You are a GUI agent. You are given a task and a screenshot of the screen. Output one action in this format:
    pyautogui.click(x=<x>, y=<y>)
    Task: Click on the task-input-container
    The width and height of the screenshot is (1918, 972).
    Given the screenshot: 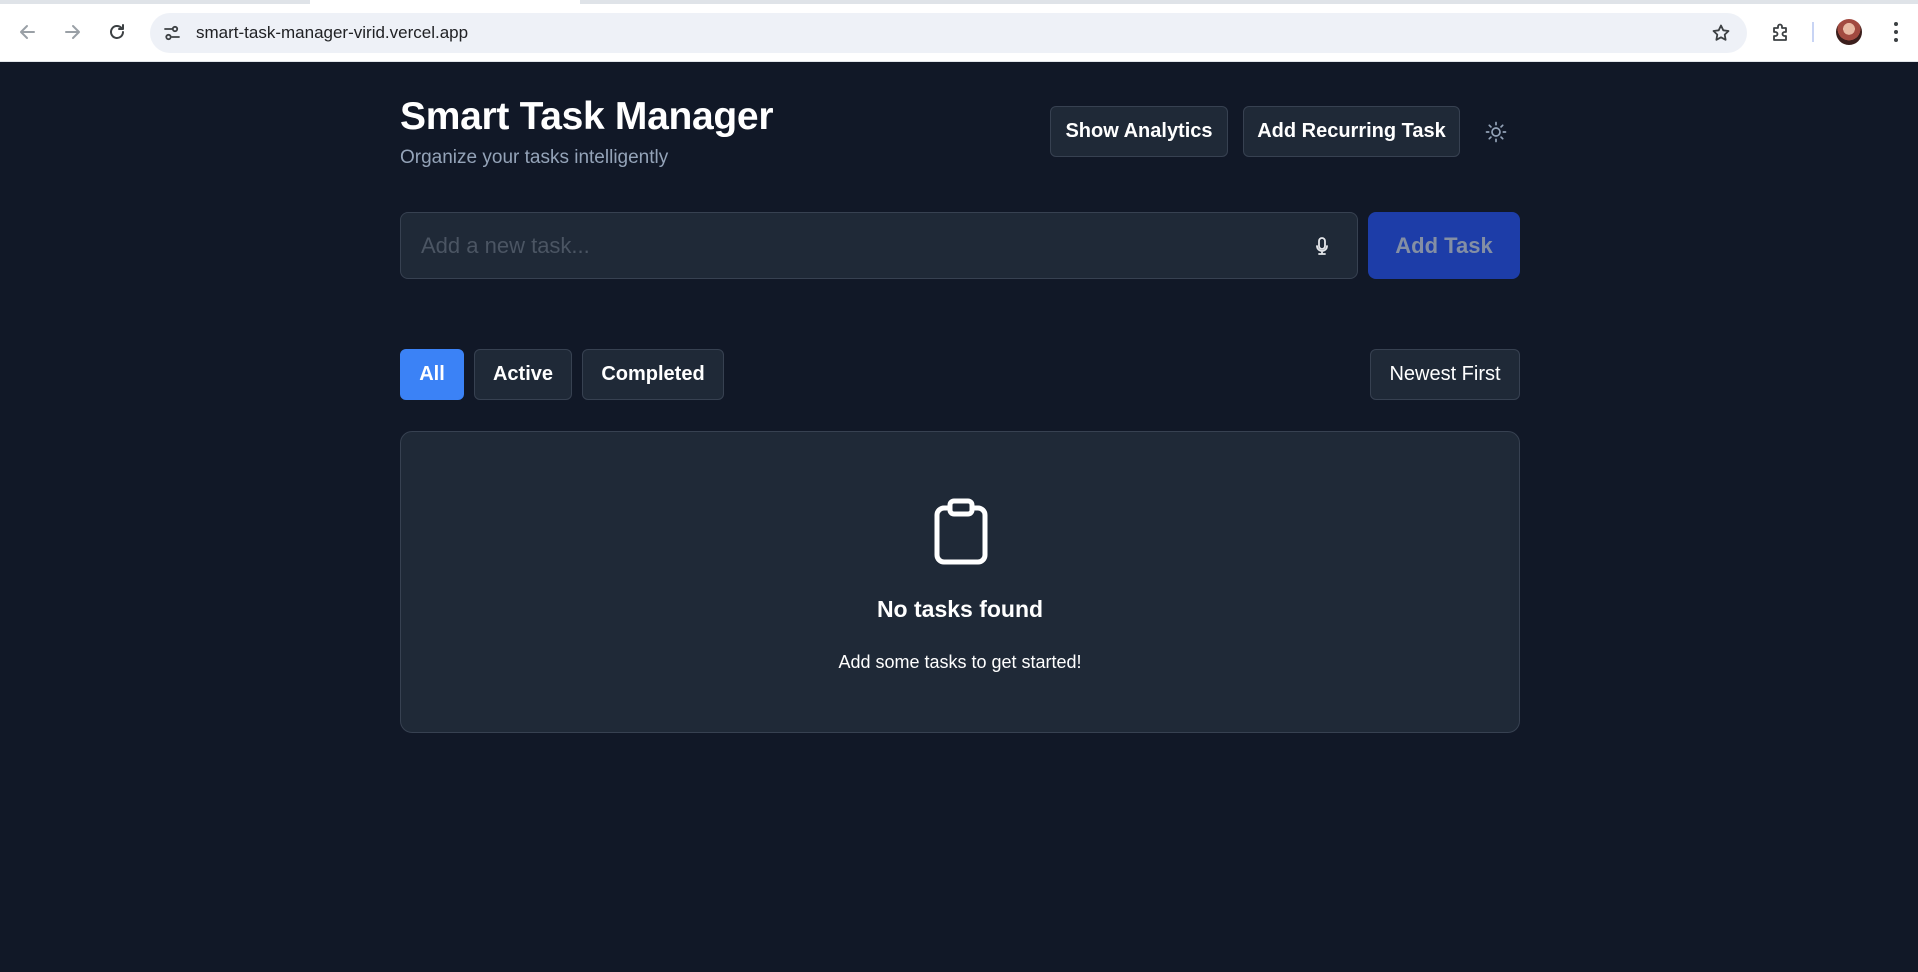 What is the action you would take?
    pyautogui.click(x=879, y=245)
    